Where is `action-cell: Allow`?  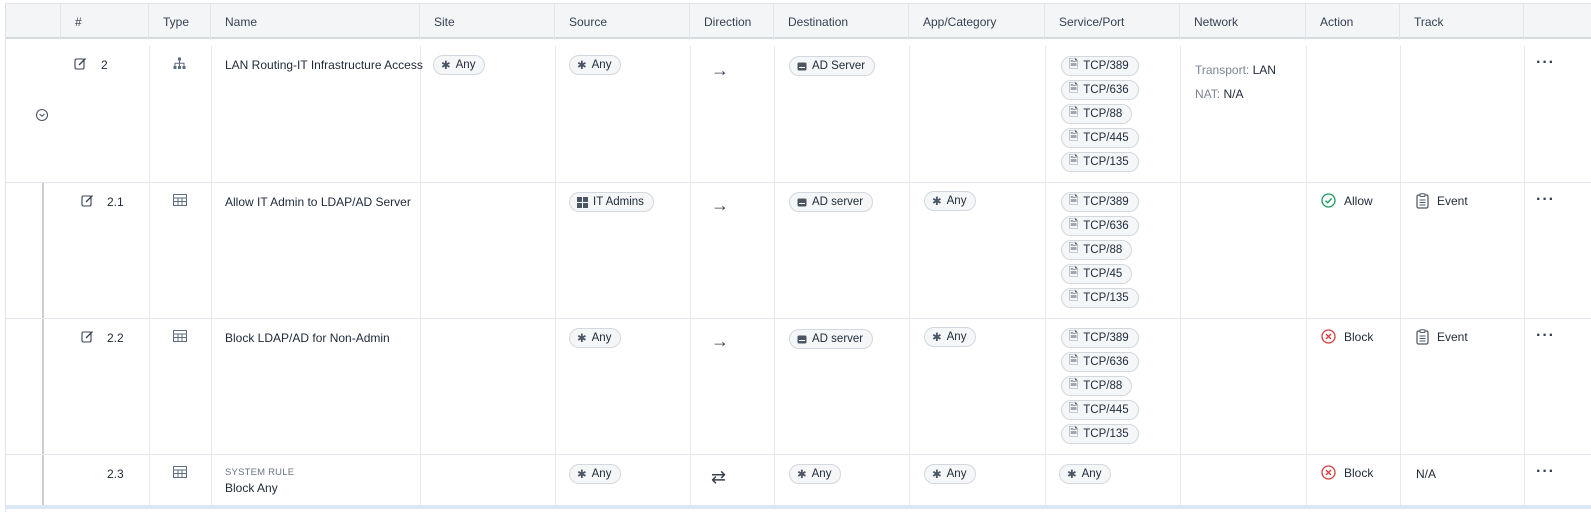
action-cell: Allow is located at coordinates (1347, 200).